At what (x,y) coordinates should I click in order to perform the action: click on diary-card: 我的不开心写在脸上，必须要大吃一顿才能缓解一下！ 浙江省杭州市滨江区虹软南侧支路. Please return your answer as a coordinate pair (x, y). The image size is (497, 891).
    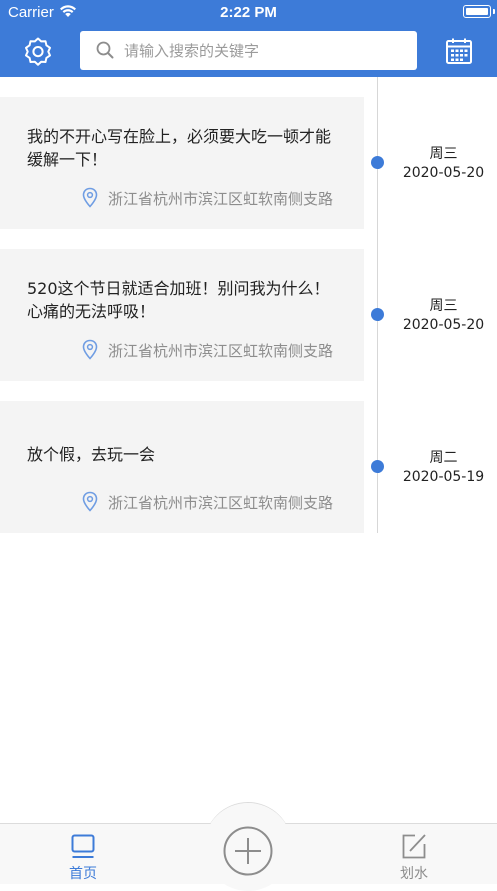
    Looking at the image, I should click on (182, 163).